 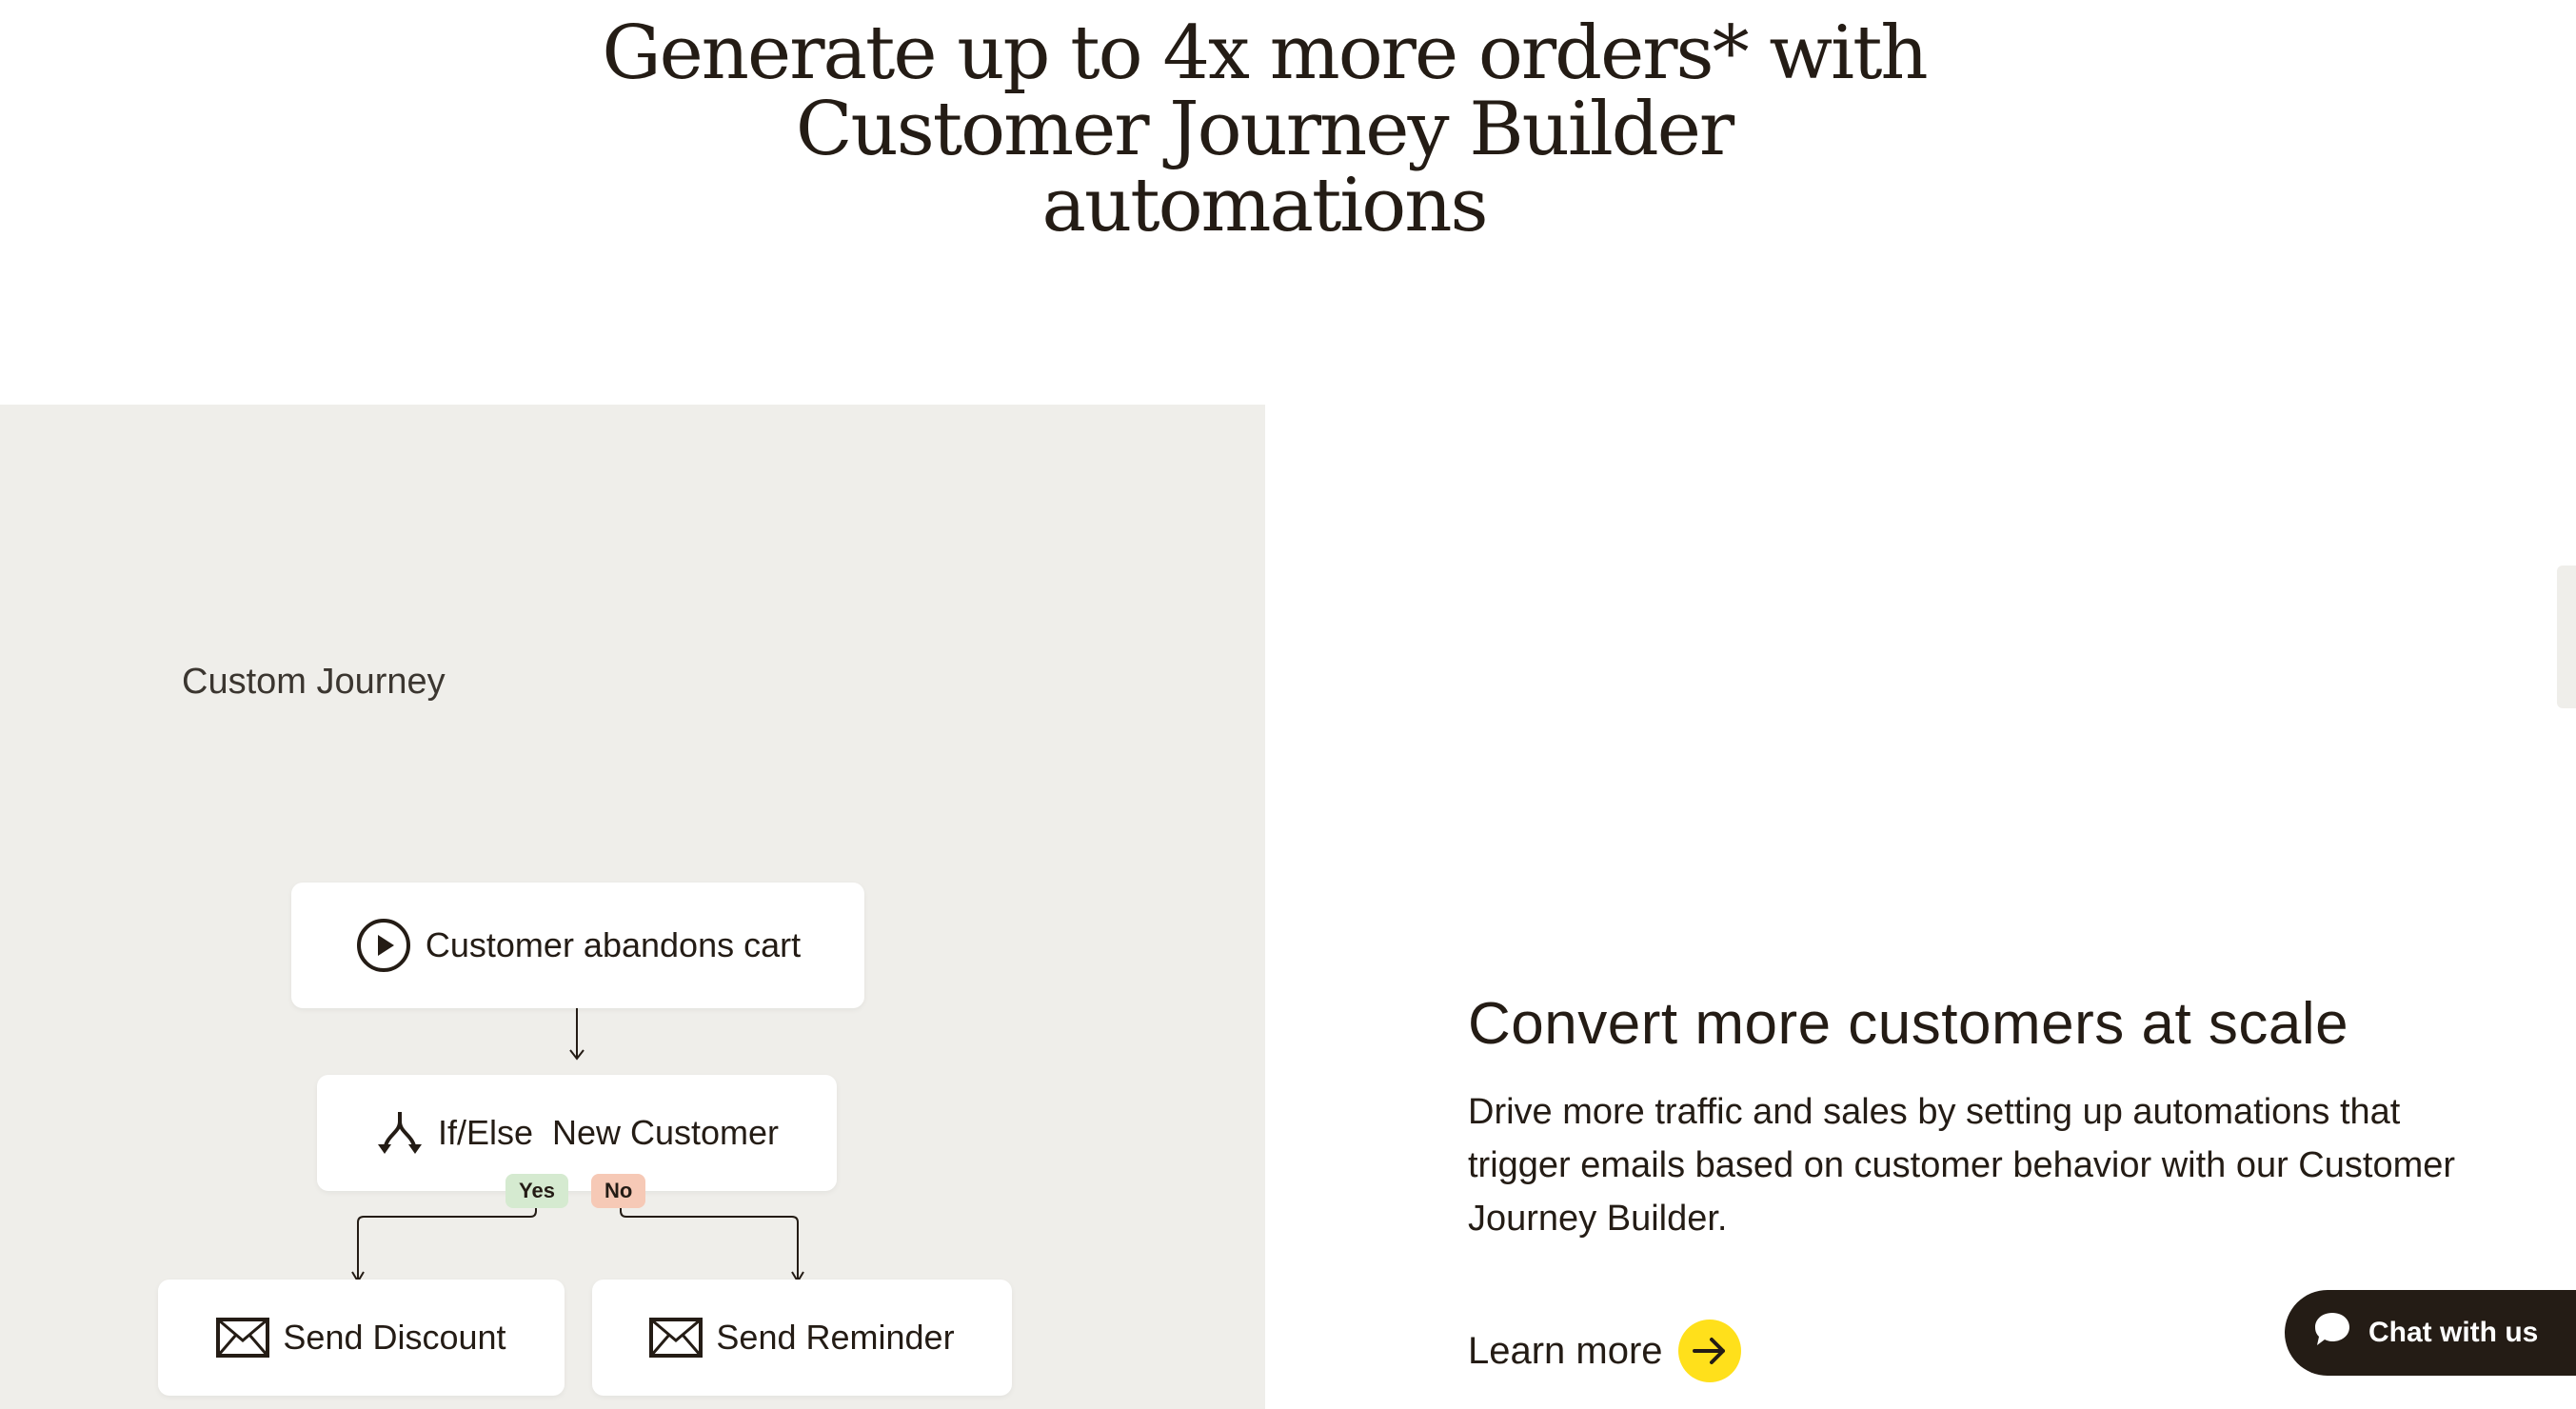 I want to click on chat-with-us-button: Chat with us, so click(x=2430, y=1333).